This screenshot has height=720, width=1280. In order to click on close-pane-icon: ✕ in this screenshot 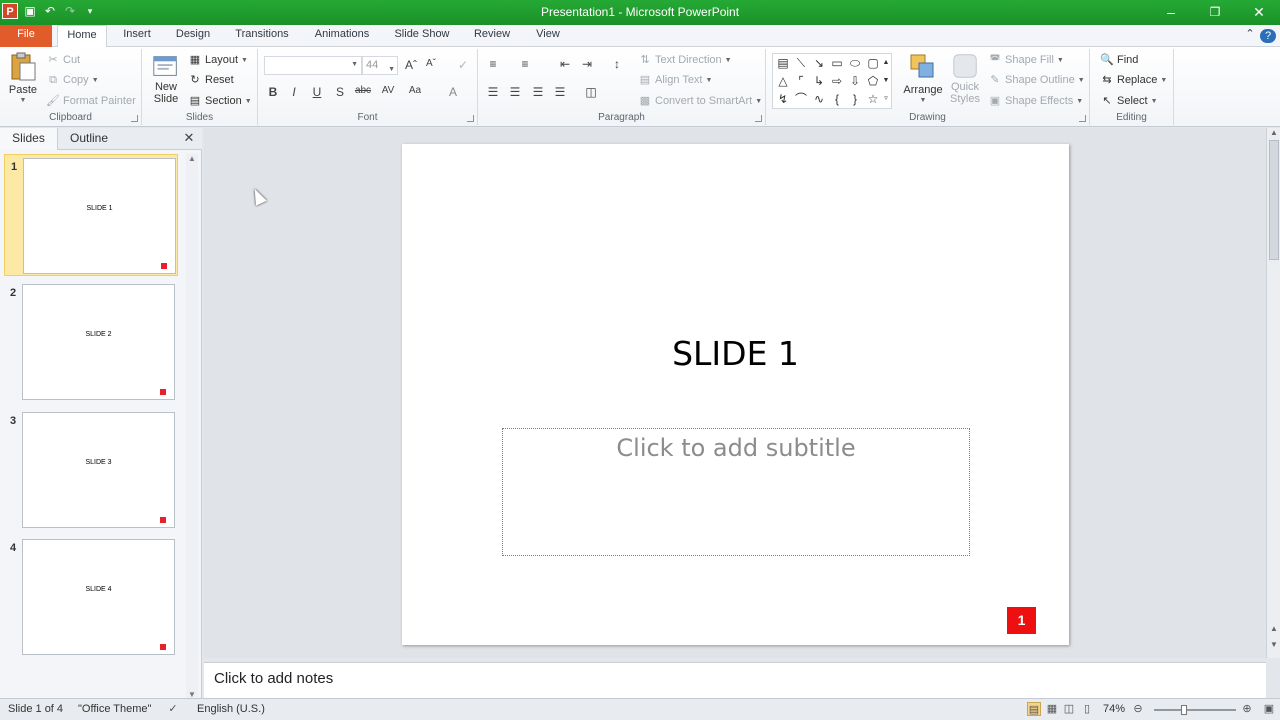, I will do `click(189, 138)`.